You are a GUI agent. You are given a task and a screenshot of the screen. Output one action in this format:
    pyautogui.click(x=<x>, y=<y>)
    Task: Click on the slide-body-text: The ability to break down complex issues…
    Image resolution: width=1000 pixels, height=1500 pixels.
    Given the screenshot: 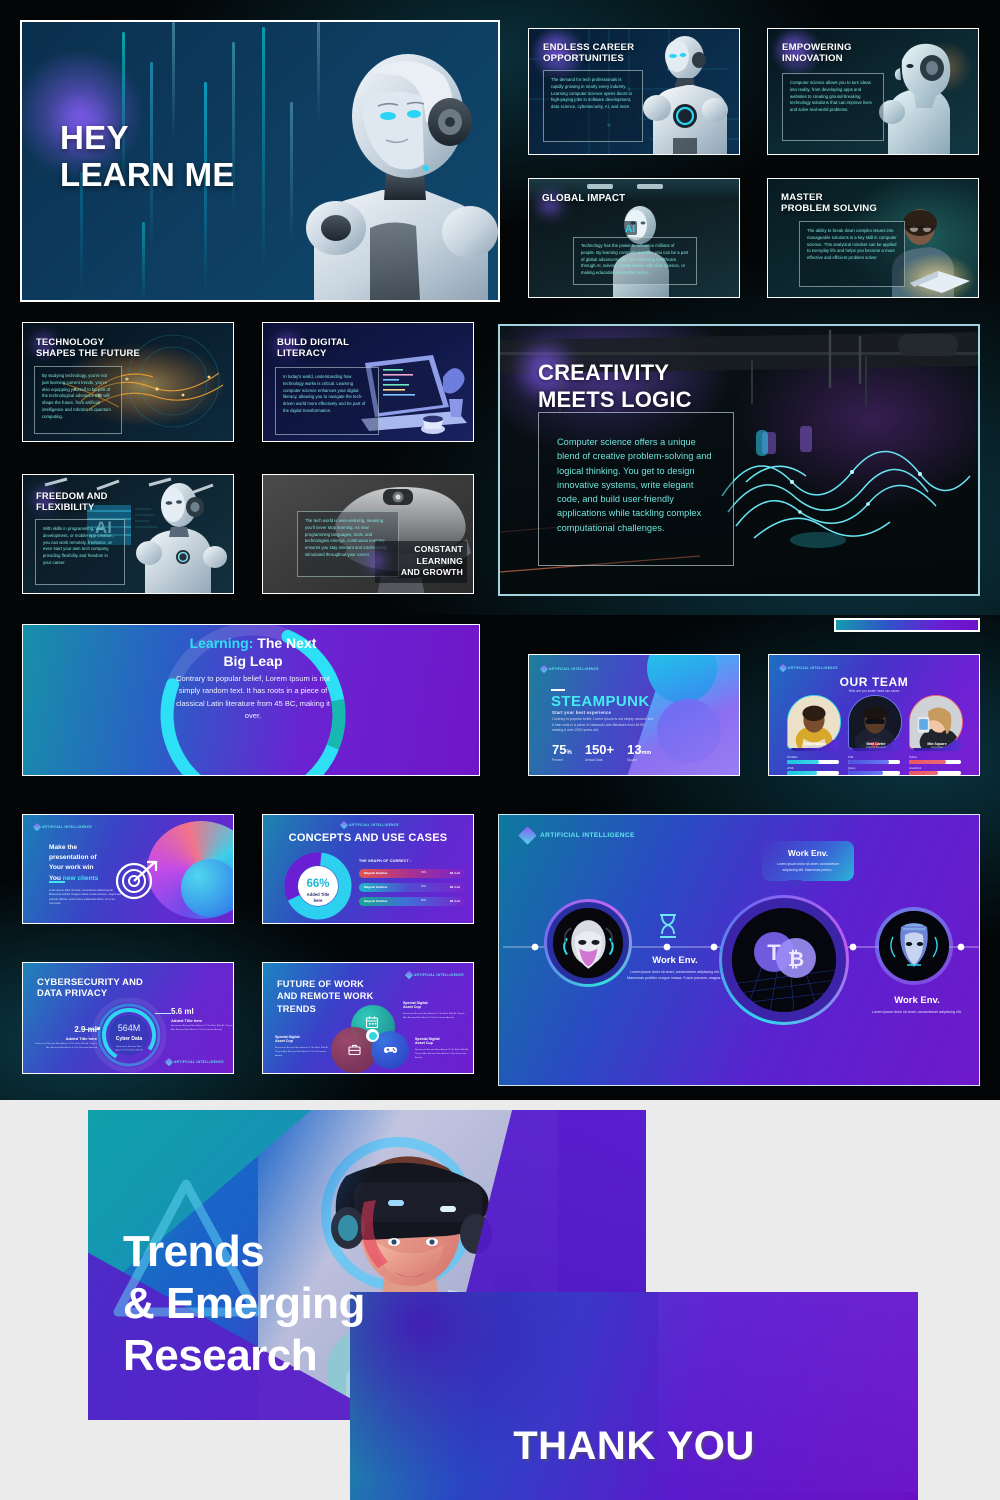 What is the action you would take?
    pyautogui.click(x=852, y=244)
    